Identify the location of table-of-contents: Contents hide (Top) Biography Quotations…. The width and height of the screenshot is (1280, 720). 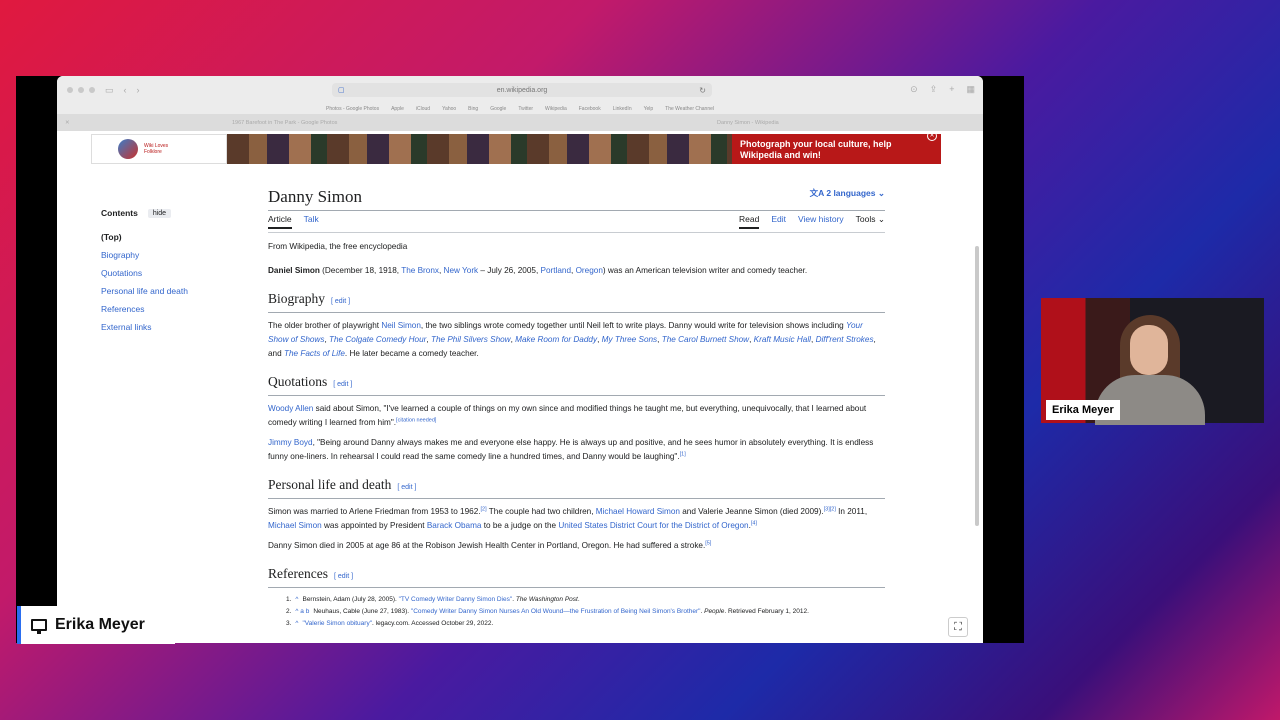
(144, 274).